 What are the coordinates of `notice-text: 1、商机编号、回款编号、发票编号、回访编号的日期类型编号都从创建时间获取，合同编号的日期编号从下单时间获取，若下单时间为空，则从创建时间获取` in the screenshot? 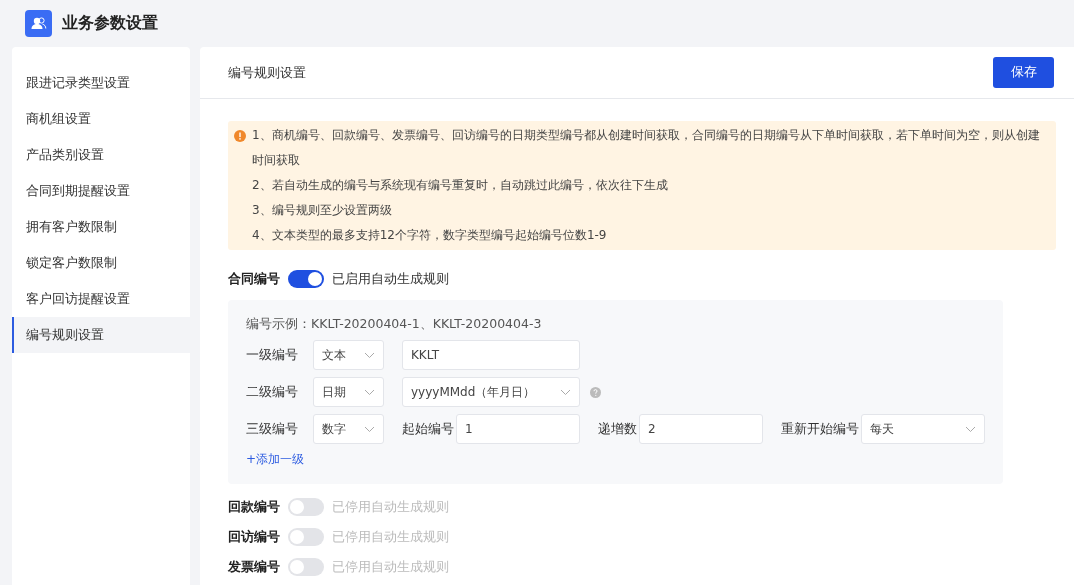 It's located at (646, 148).